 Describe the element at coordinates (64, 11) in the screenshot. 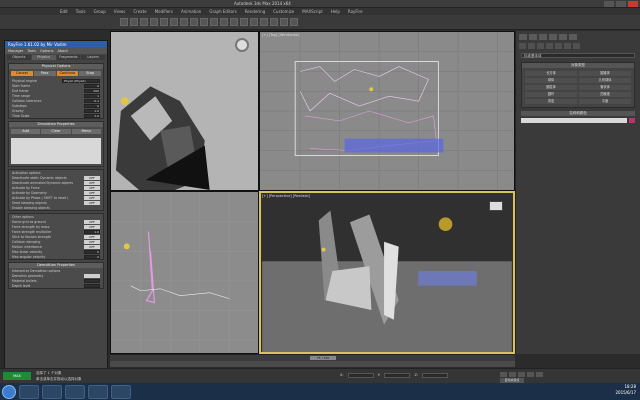

I see `menu-edit: Edit` at that location.